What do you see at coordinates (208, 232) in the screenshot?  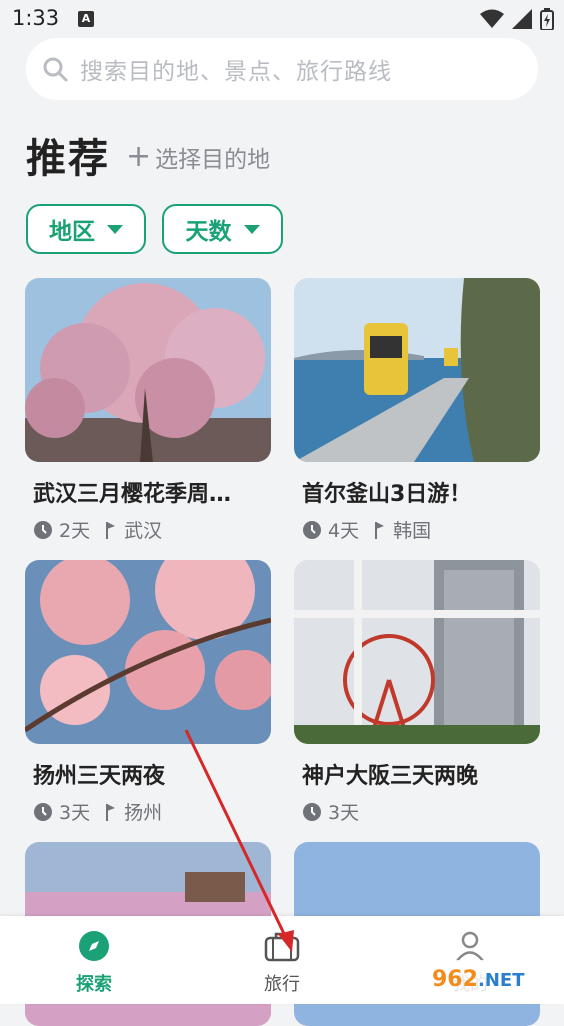 I see `filter-days-label: 天数` at bounding box center [208, 232].